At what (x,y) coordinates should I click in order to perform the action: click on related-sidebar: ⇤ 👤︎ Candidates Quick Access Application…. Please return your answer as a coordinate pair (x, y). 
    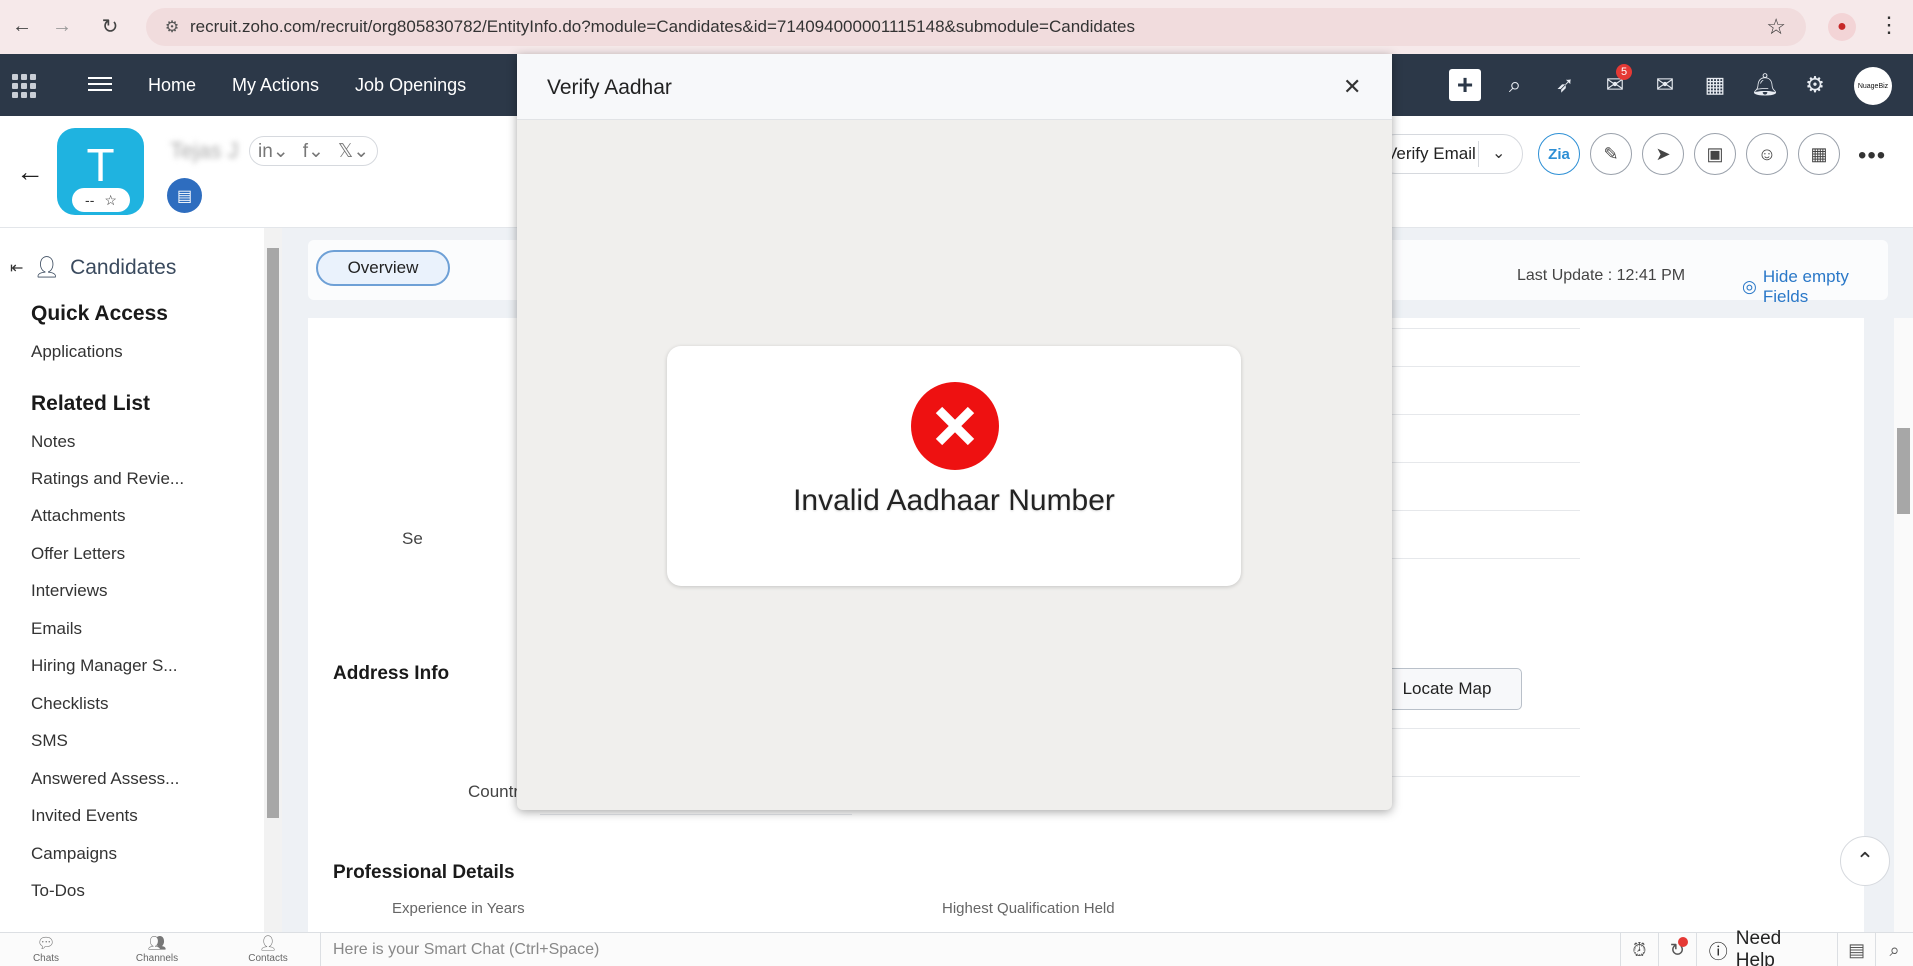
    Looking at the image, I should click on (132, 580).